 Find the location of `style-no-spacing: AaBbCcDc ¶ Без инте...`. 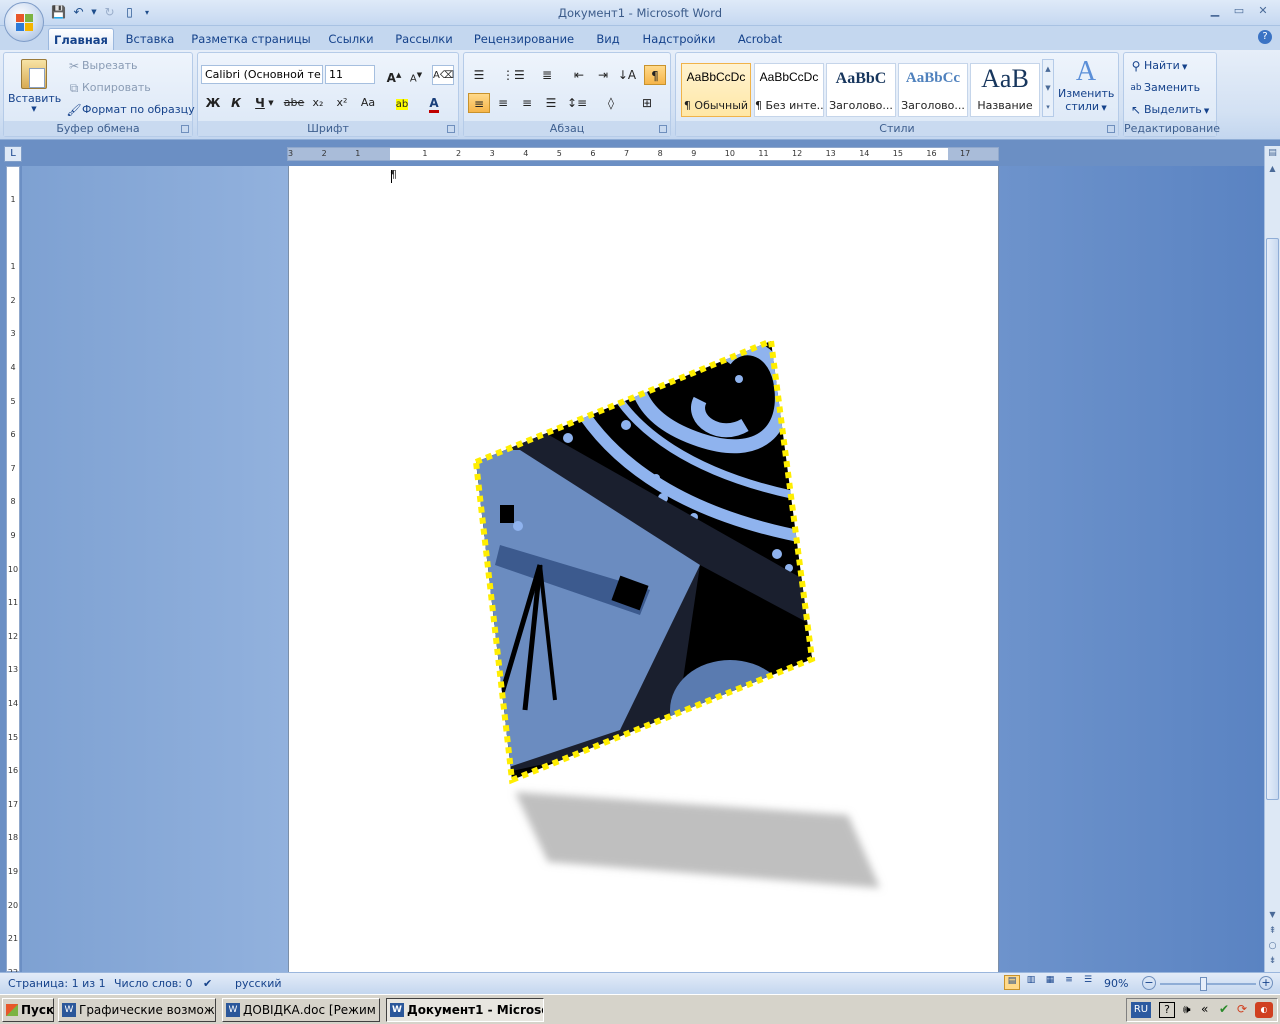

style-no-spacing: AaBbCcDc ¶ Без инте... is located at coordinates (789, 90).